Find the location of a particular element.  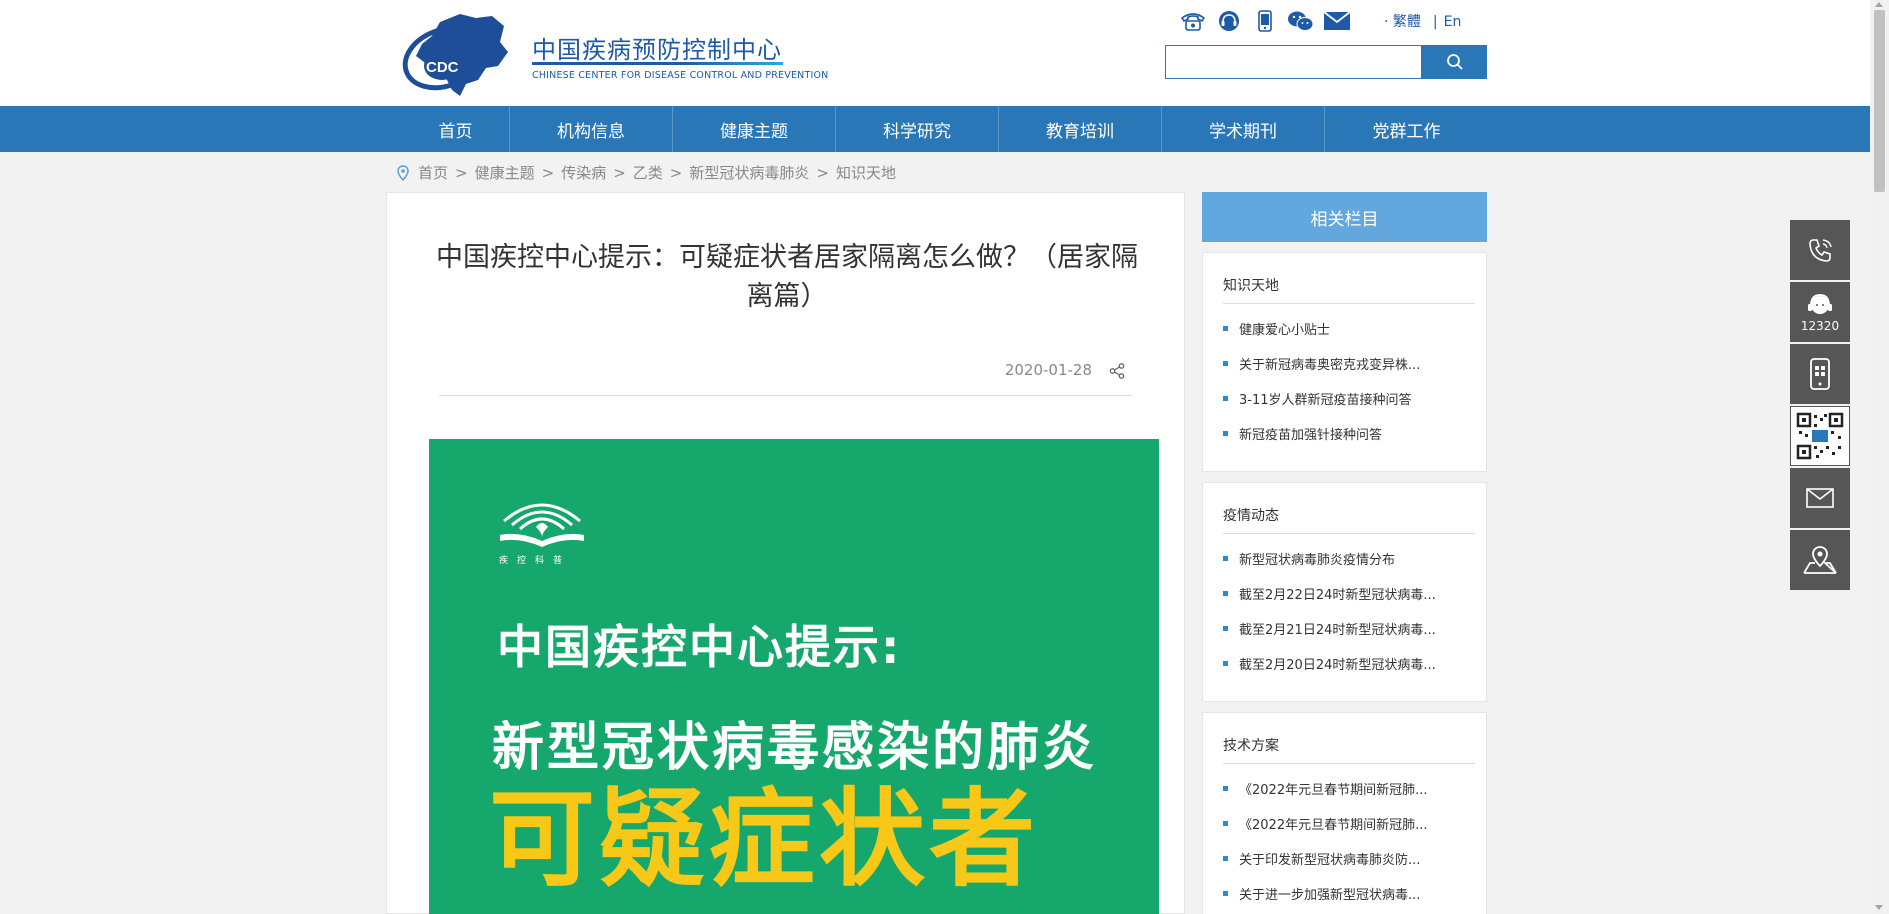

scroll-up-arrow-icon is located at coordinates (1879, 4).